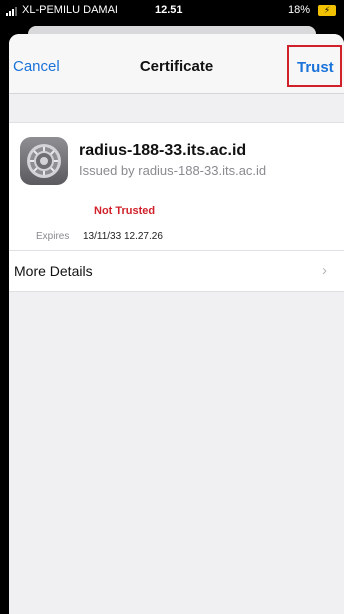  Describe the element at coordinates (44, 161) in the screenshot. I see `settings-gear-icon` at that location.